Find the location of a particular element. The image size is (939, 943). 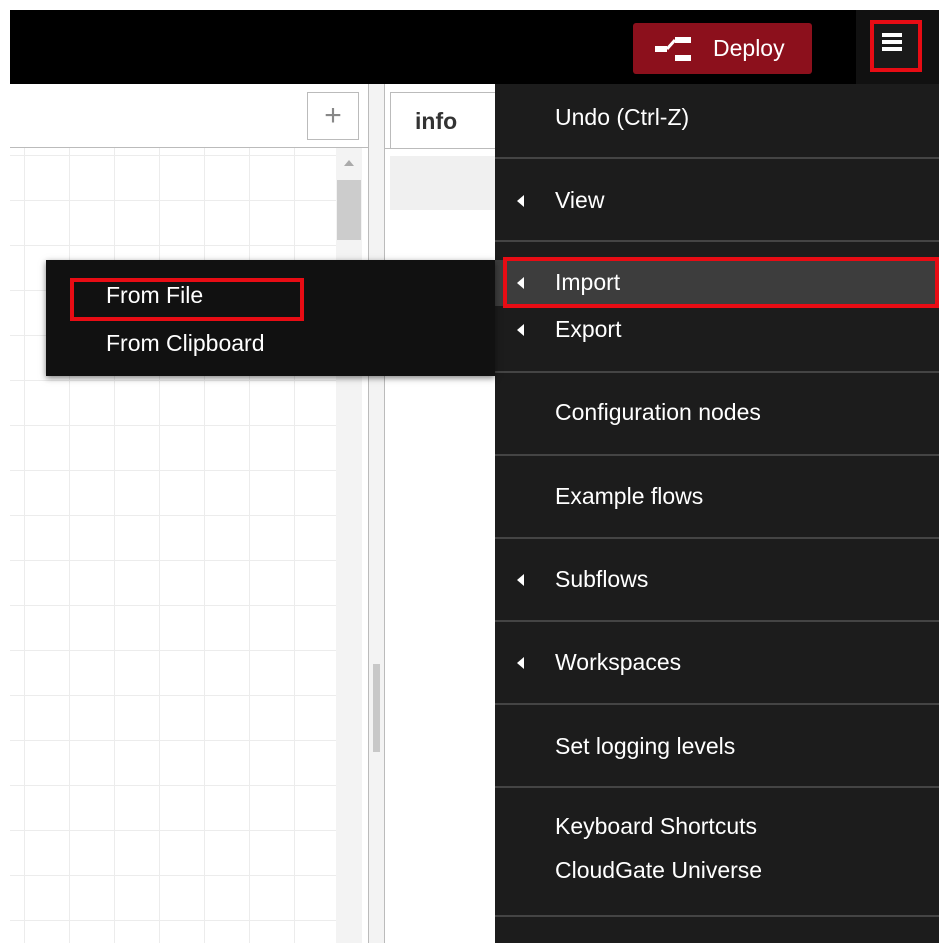

menu-item-view-label: View is located at coordinates (580, 200).